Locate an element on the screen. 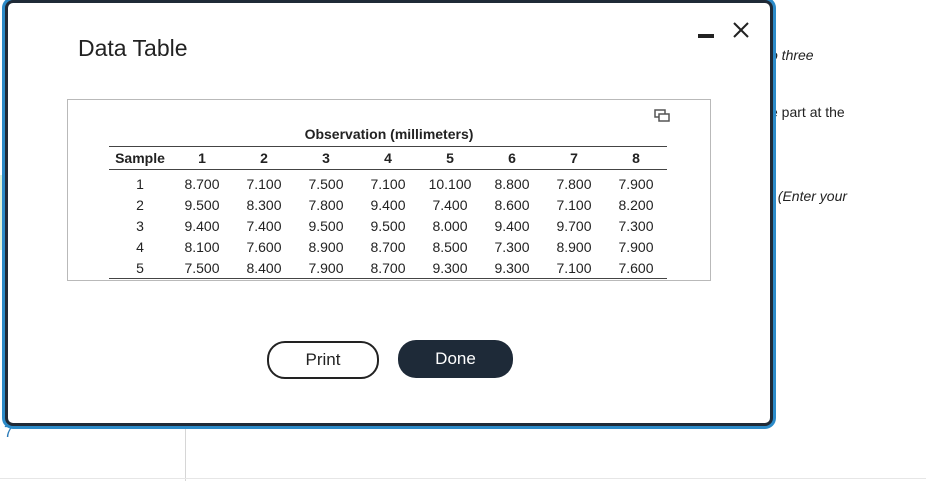  table-cell: 8.400 is located at coordinates (264, 268).